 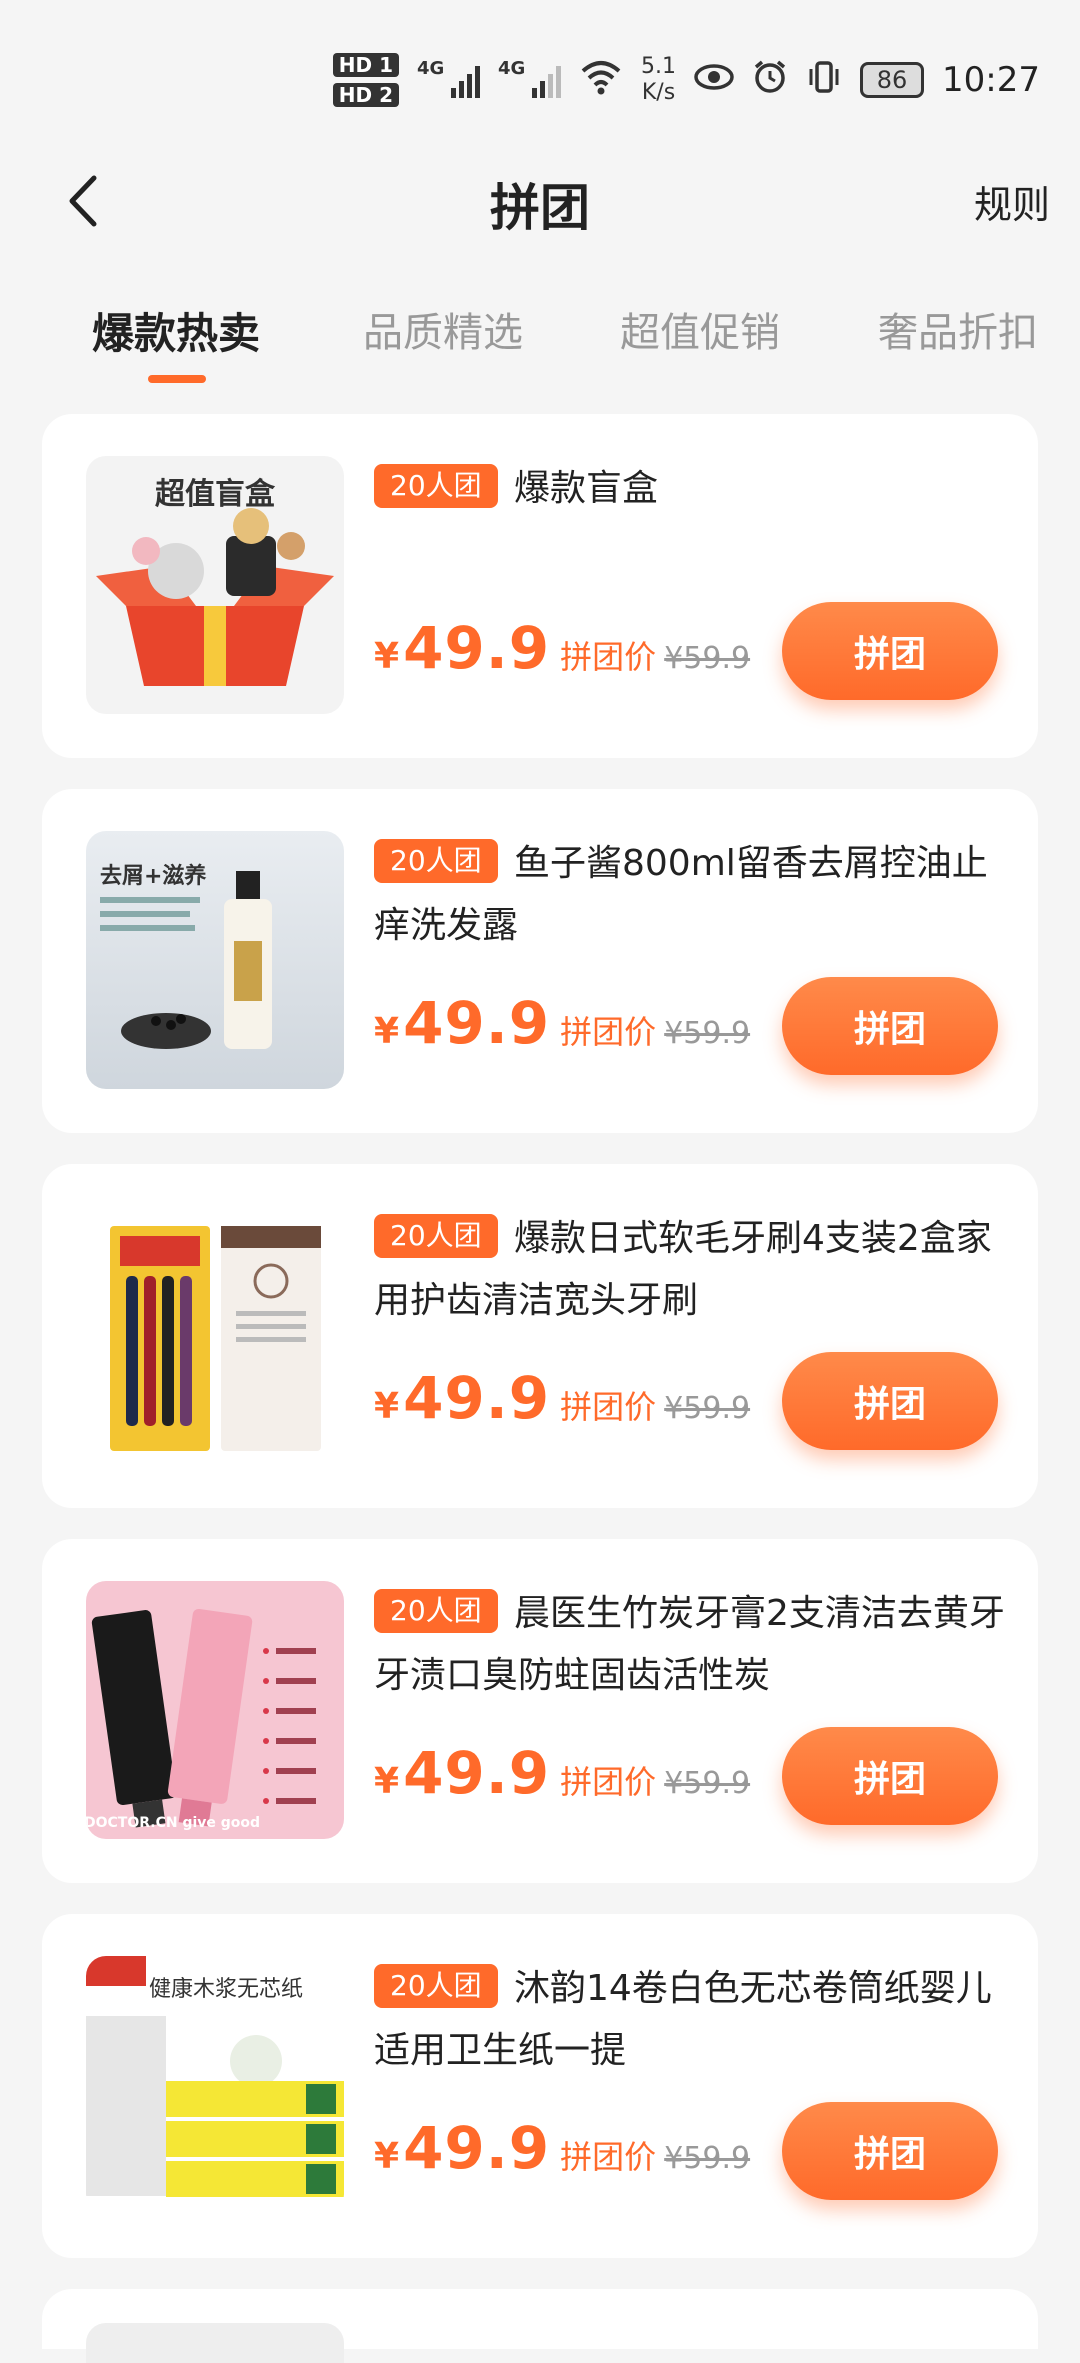 What do you see at coordinates (215, 494) in the screenshot?
I see `thumb-text: 超值盲盒` at bounding box center [215, 494].